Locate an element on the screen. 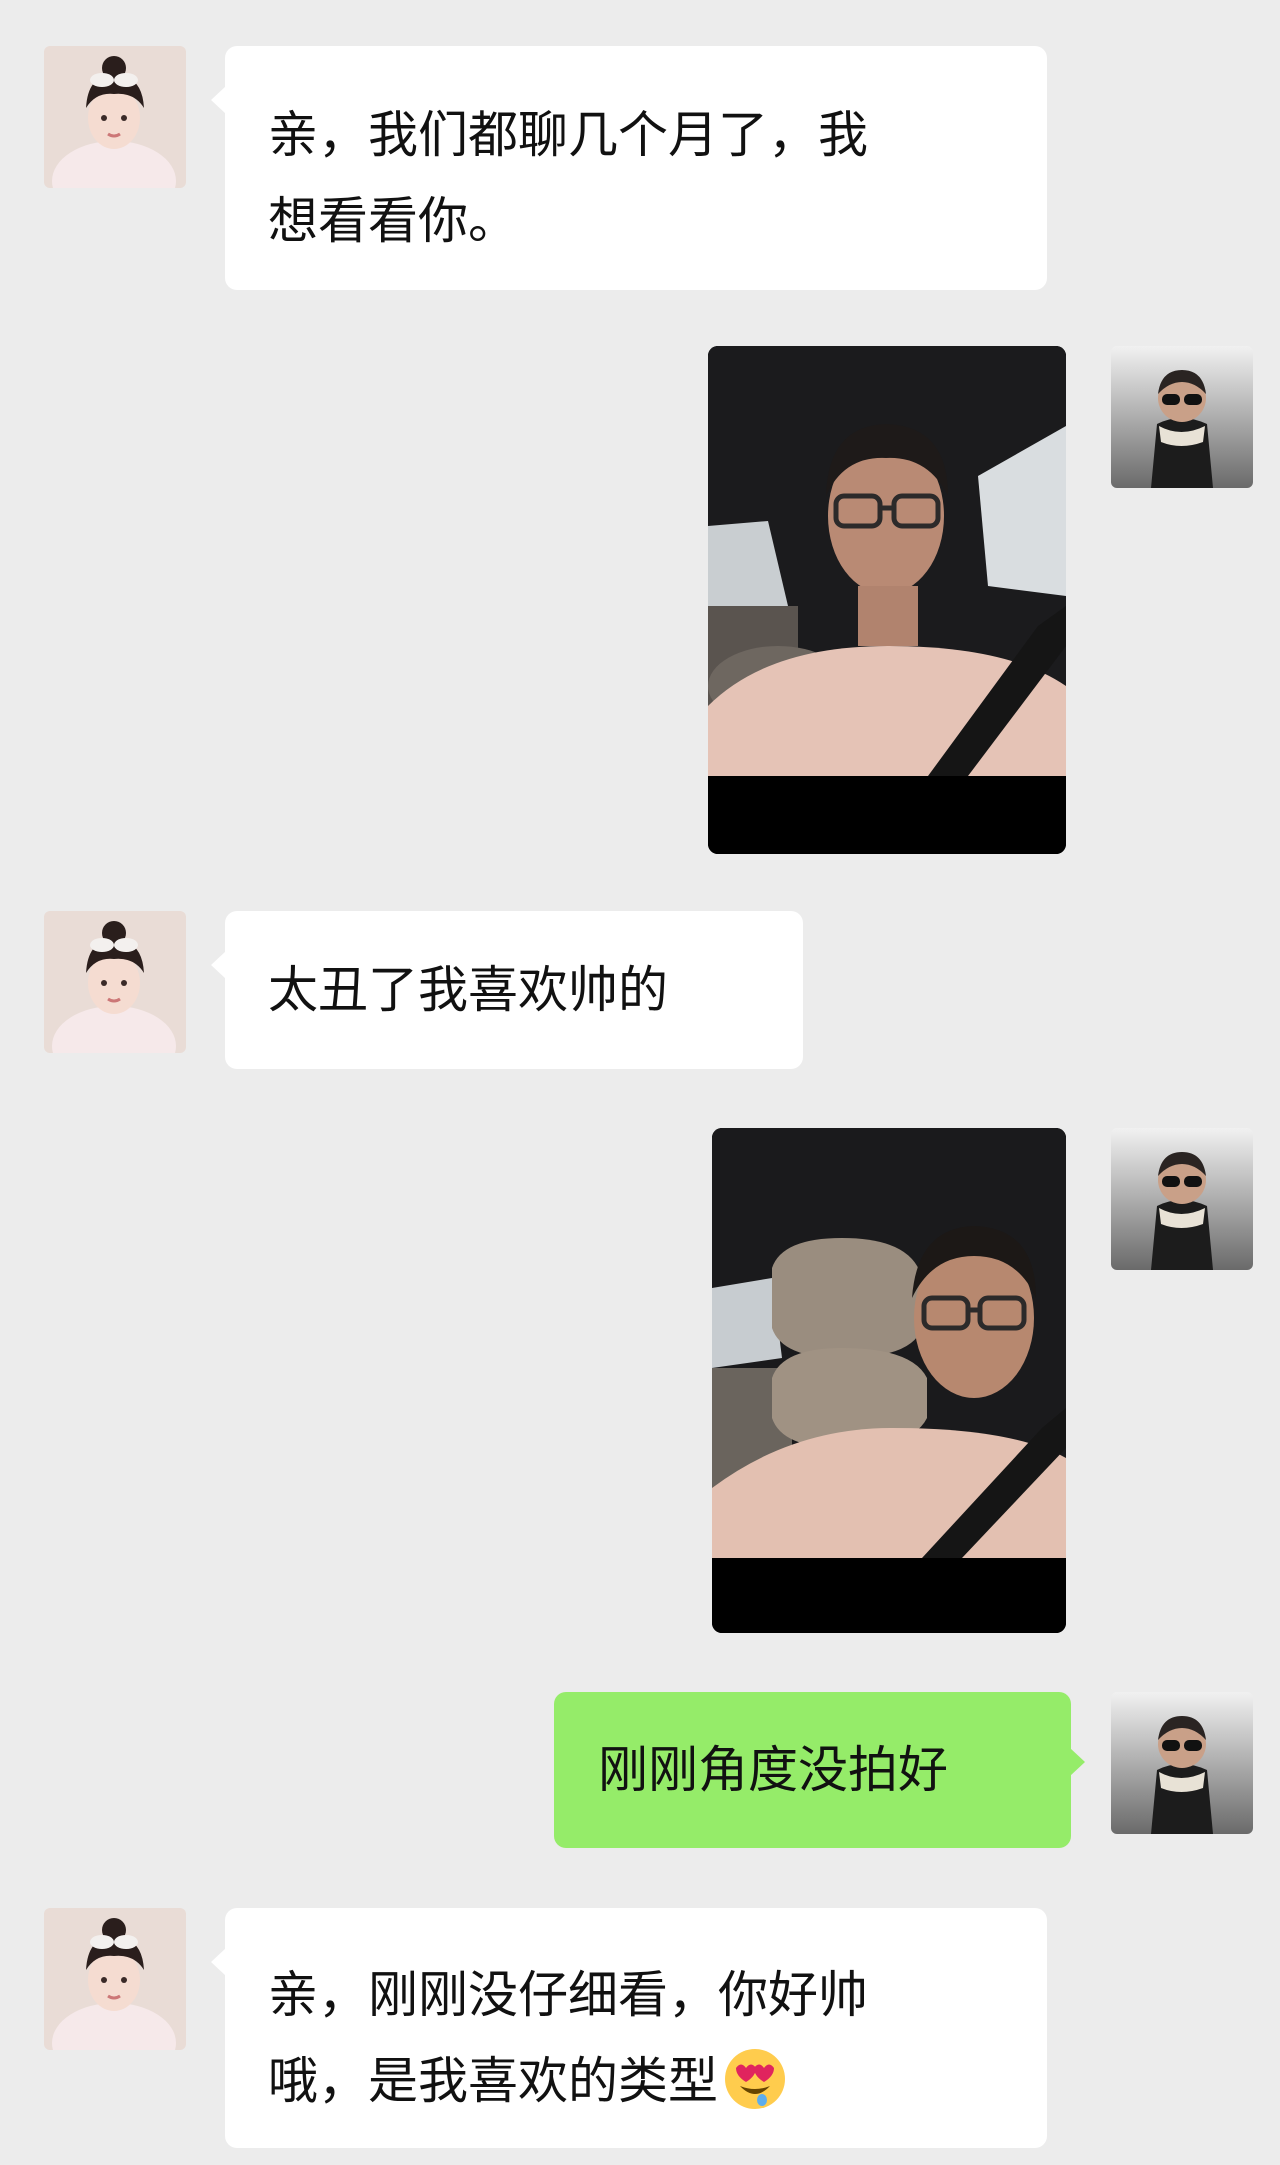 The width and height of the screenshot is (1280, 2165). selfie-with-headrest-photo is located at coordinates (889, 1380).